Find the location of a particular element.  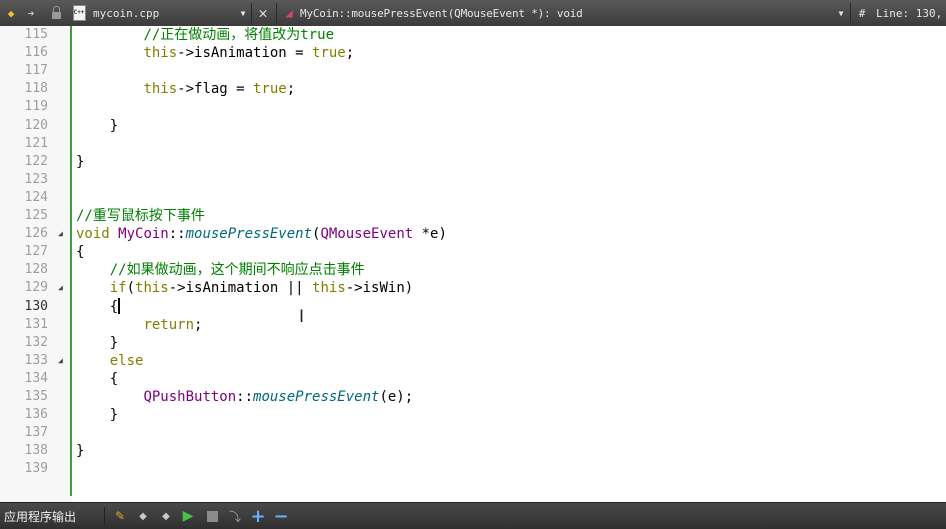

code-line: 139 is located at coordinates (473, 469).